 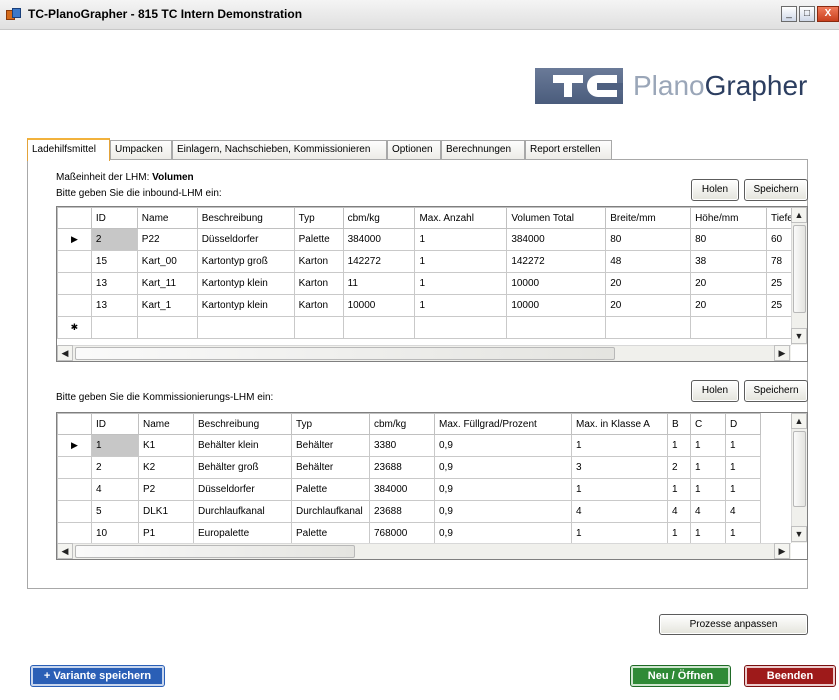 What do you see at coordinates (728, 261) in the screenshot?
I see `cell-hoehe: 38` at bounding box center [728, 261].